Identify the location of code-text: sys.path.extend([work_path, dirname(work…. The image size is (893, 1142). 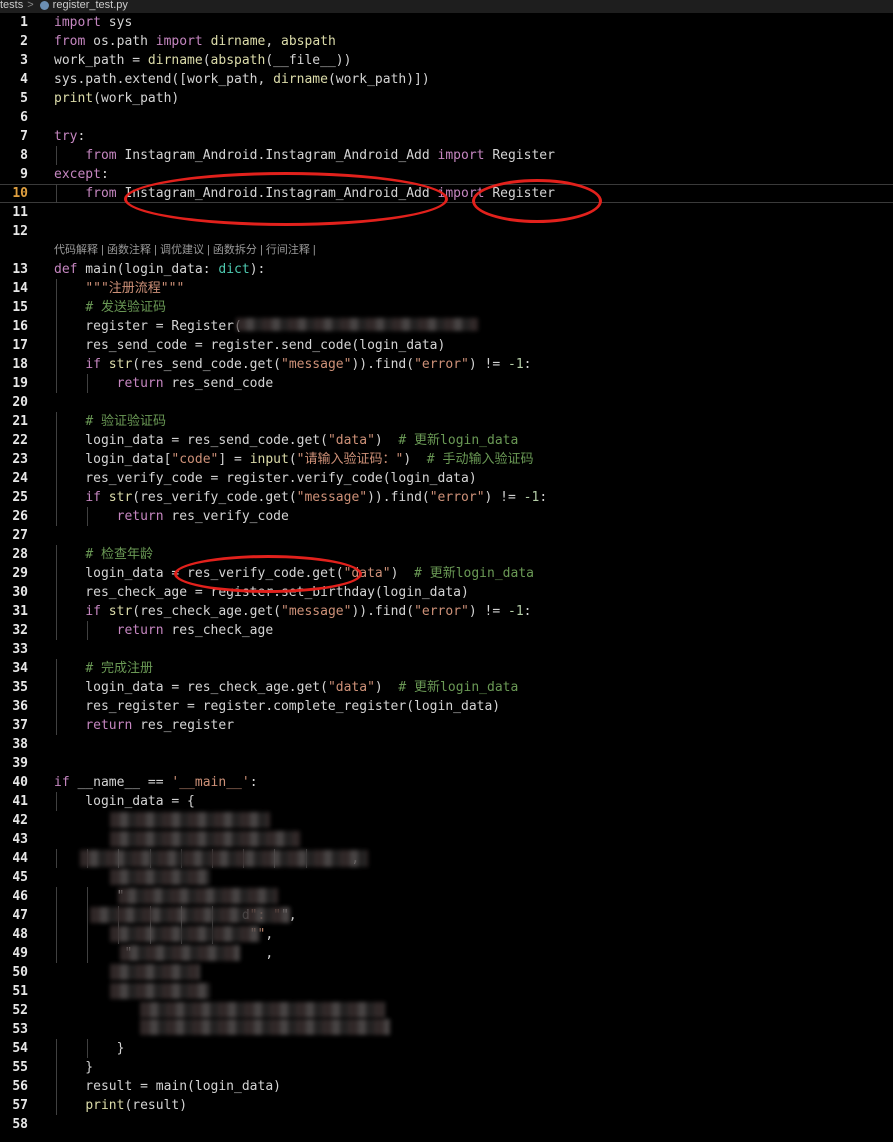
(242, 79).